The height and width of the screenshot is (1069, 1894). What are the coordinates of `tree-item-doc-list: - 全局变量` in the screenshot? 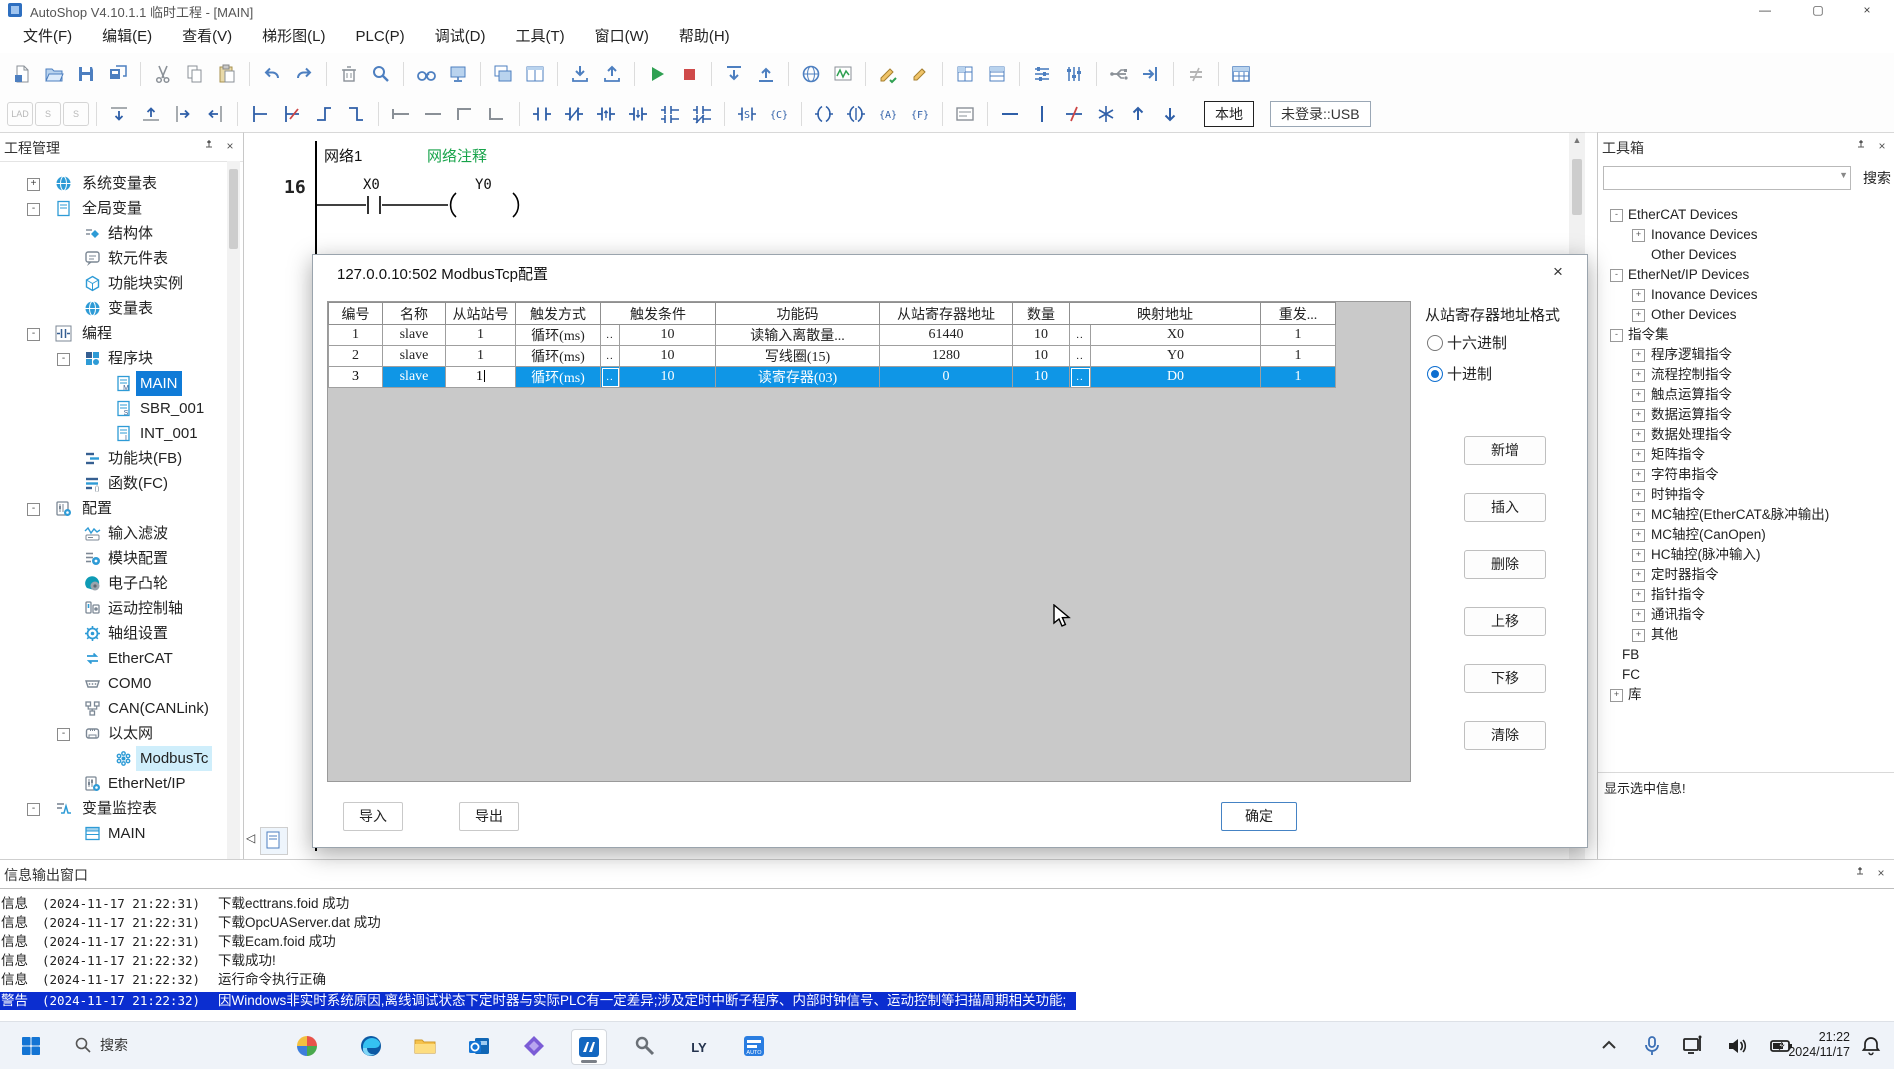 It's located at (113, 208).